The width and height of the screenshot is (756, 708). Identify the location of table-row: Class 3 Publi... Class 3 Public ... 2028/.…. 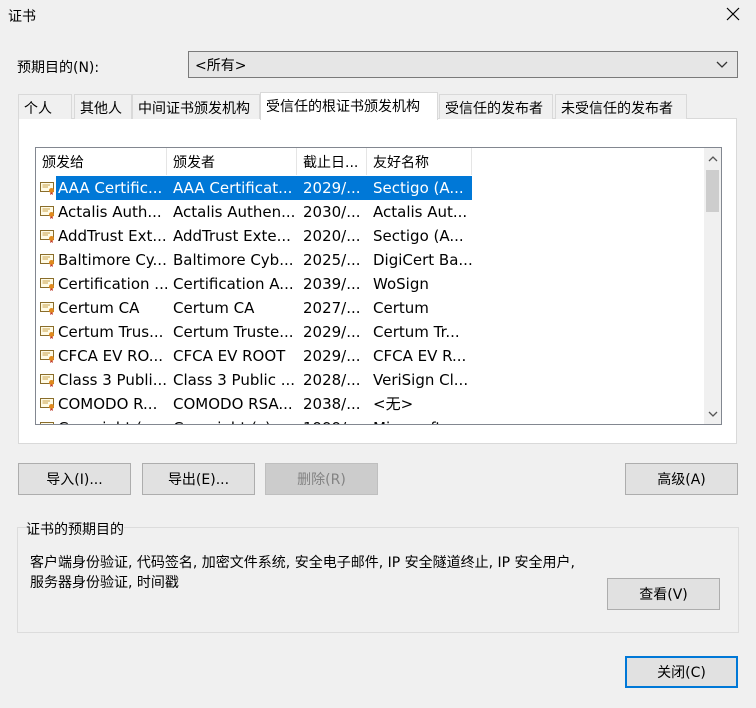
(371, 380).